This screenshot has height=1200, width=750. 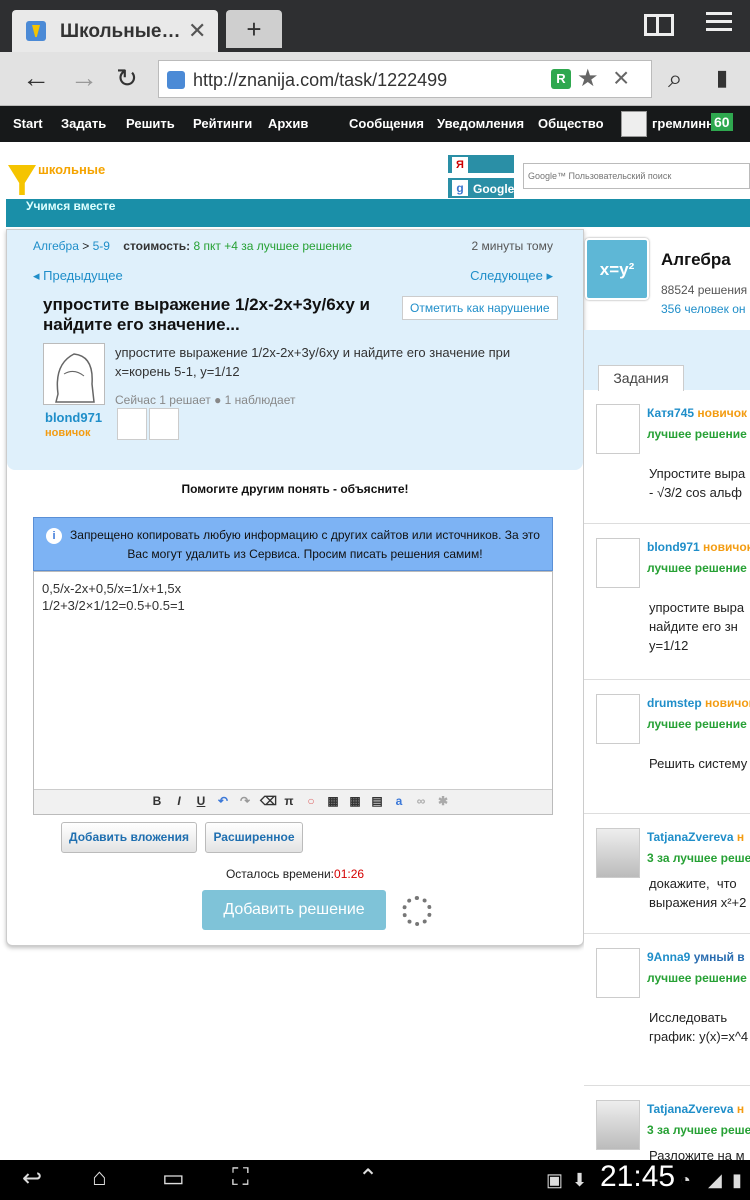 What do you see at coordinates (254, 837) in the screenshot?
I see `advanced-button: Расширенное` at bounding box center [254, 837].